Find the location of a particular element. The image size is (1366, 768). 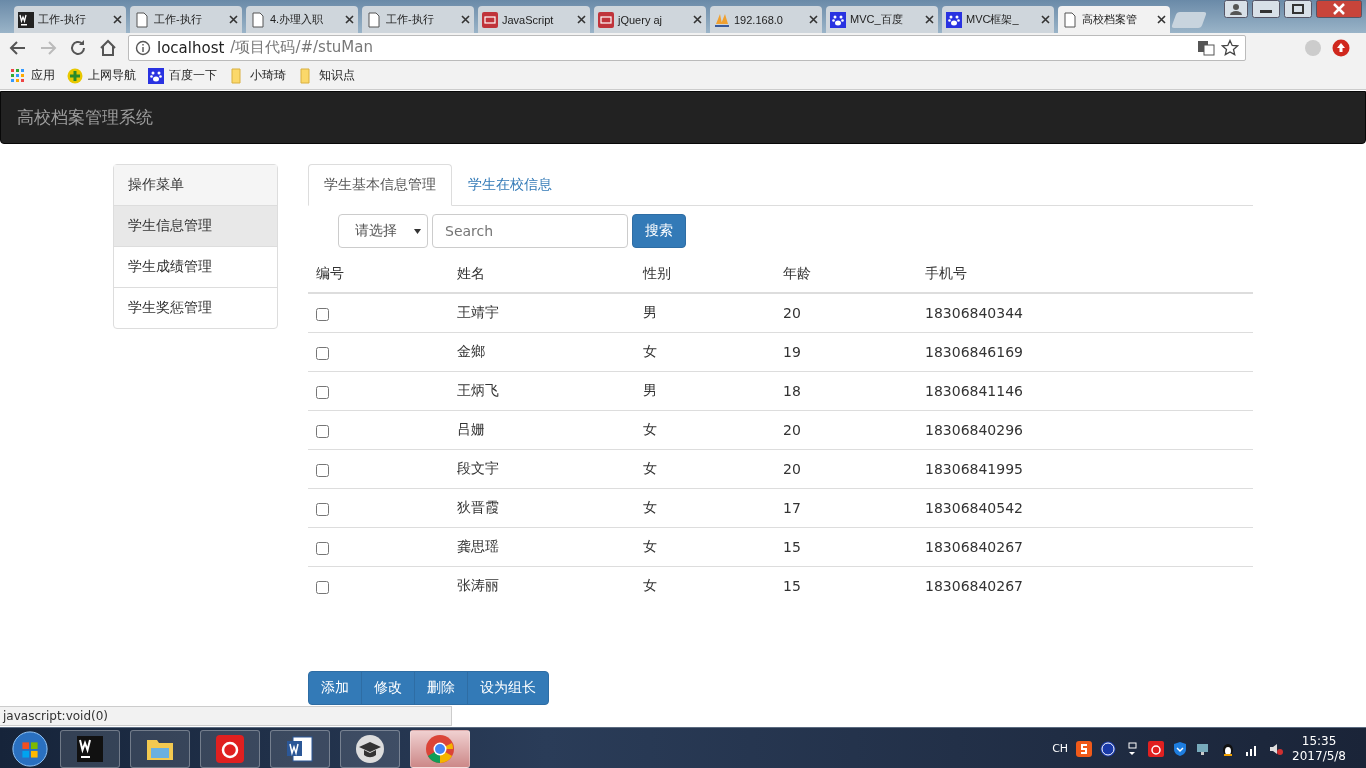

translate-icon is located at coordinates (1206, 47).